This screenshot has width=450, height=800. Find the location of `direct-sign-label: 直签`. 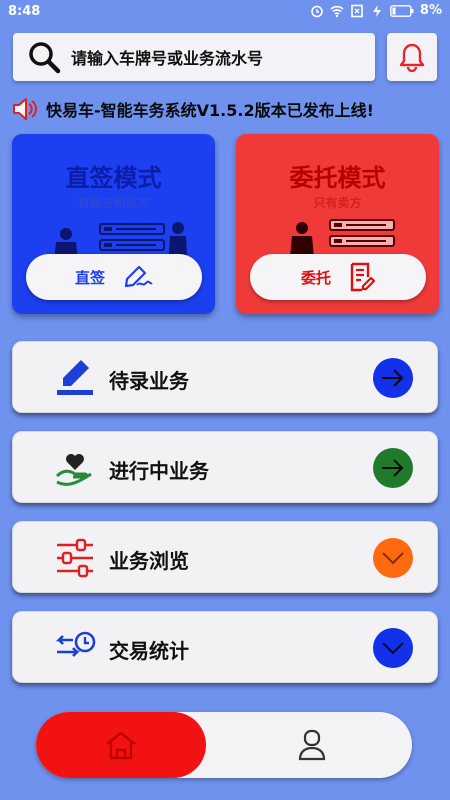

direct-sign-label: 直签 is located at coordinates (89, 277).